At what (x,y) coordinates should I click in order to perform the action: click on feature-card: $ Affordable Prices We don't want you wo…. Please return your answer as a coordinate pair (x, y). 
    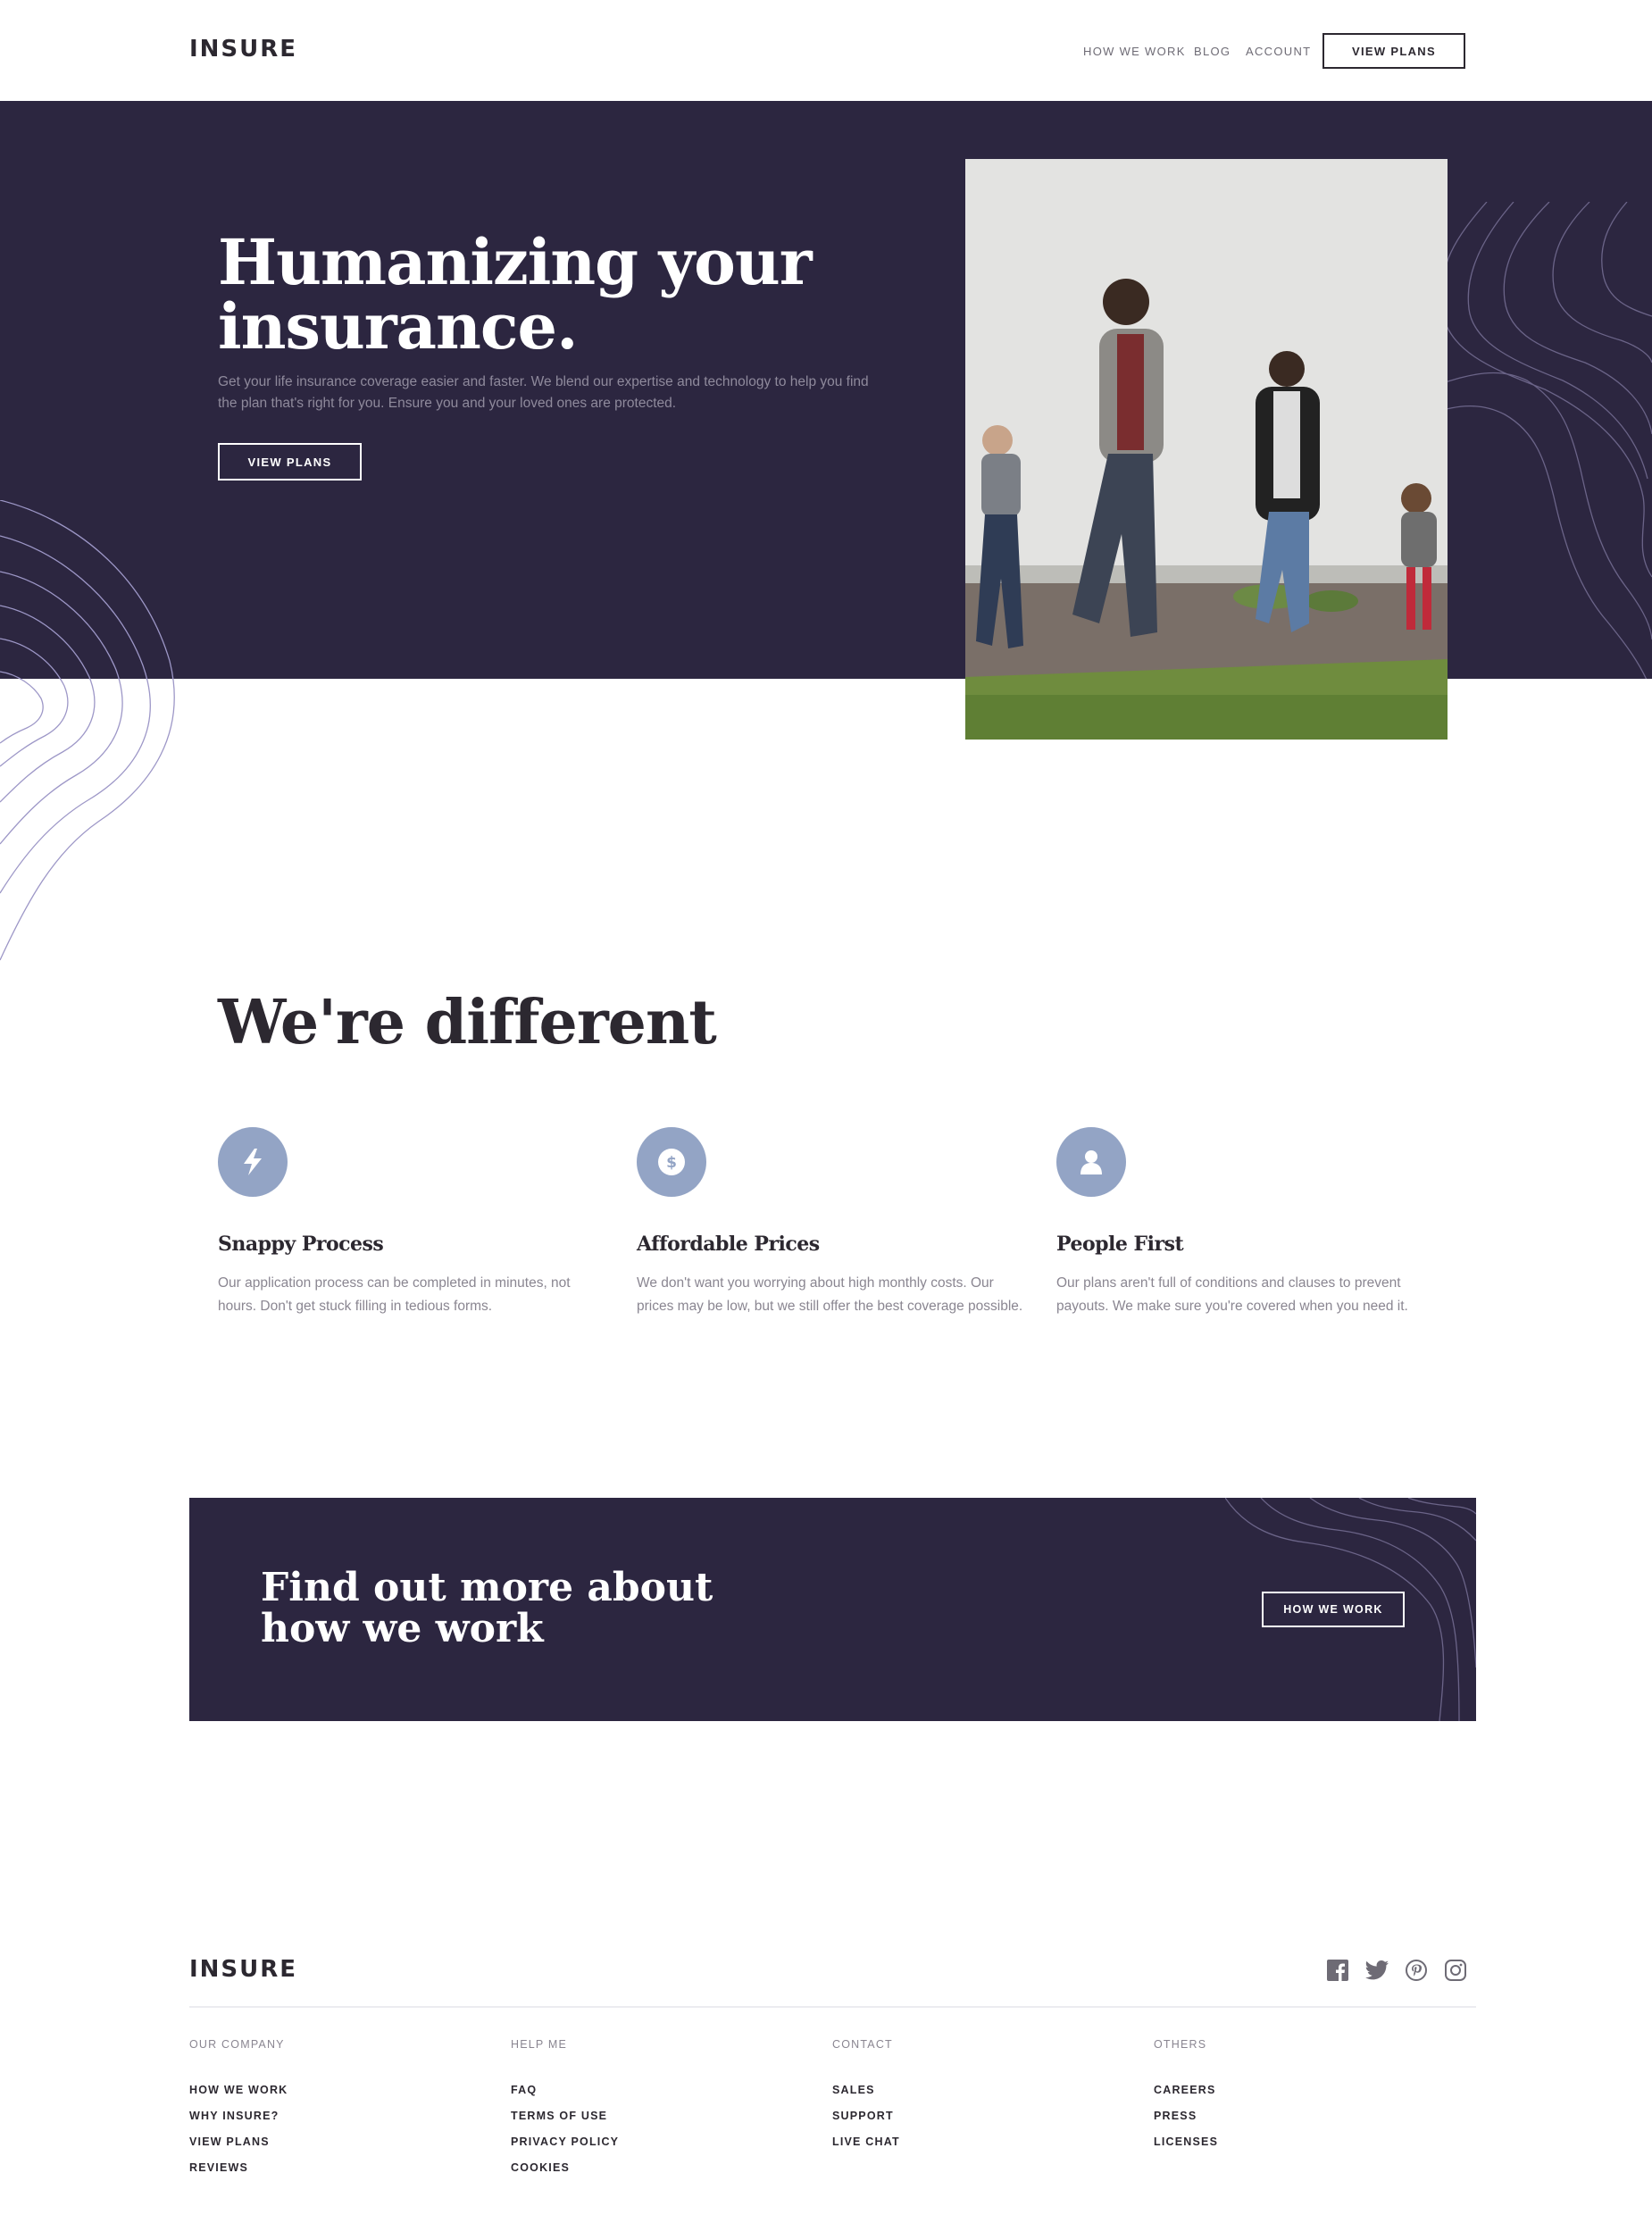
    Looking at the image, I should click on (833, 1222).